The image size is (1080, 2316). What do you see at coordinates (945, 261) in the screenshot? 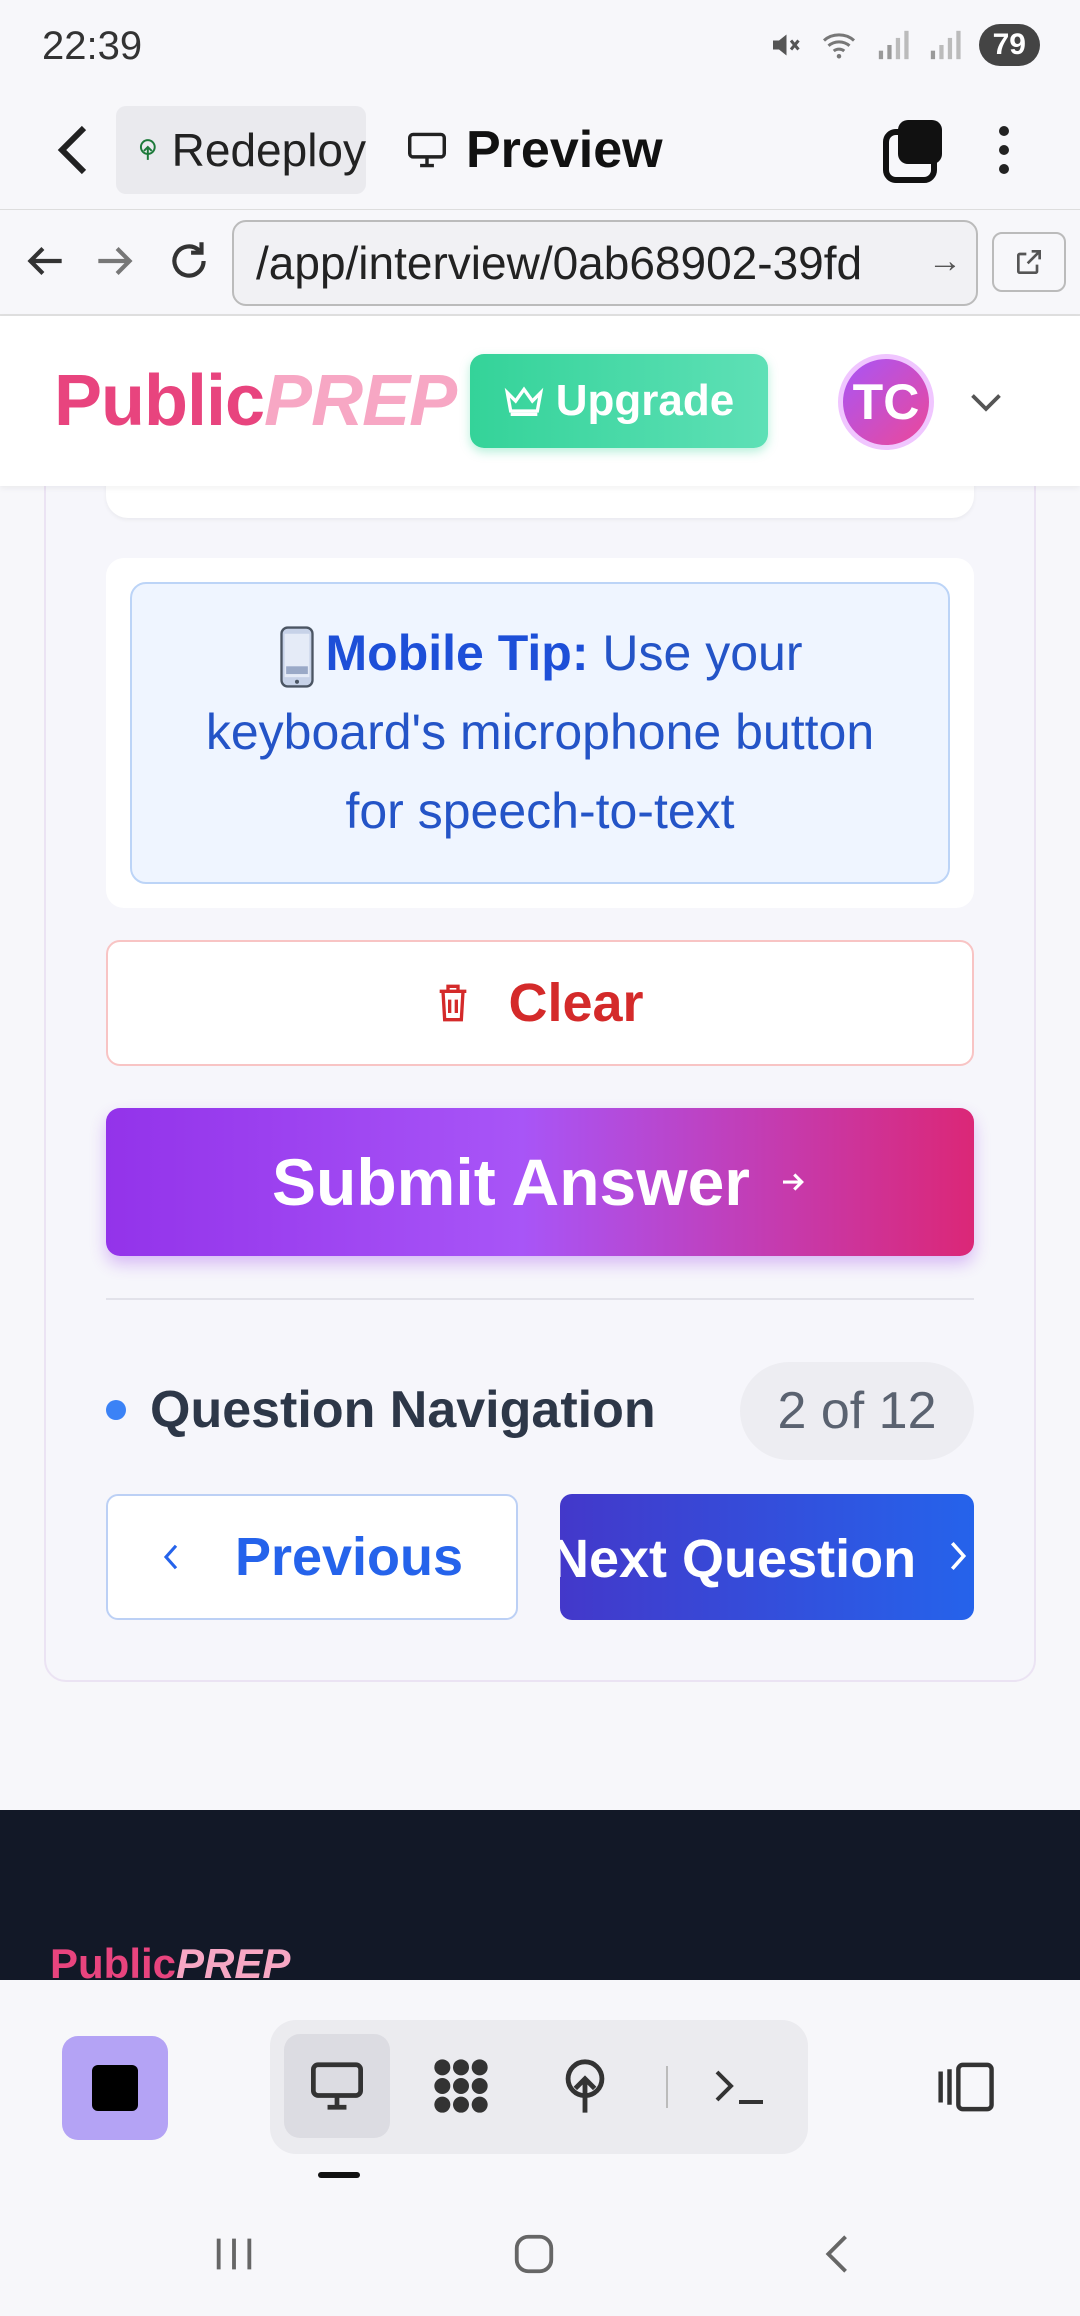
I see `url-go-icon: →` at bounding box center [945, 261].